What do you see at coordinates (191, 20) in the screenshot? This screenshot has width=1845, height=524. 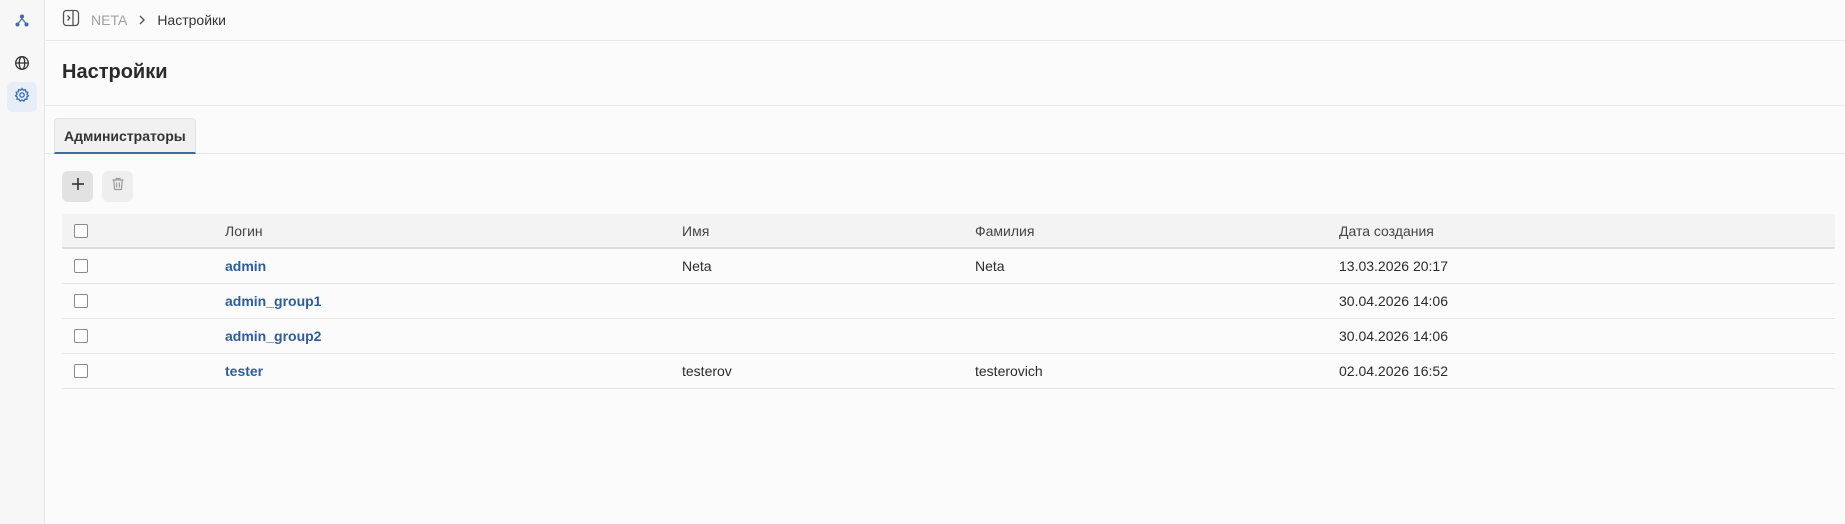 I see `breadcrumb-current: Настройки` at bounding box center [191, 20].